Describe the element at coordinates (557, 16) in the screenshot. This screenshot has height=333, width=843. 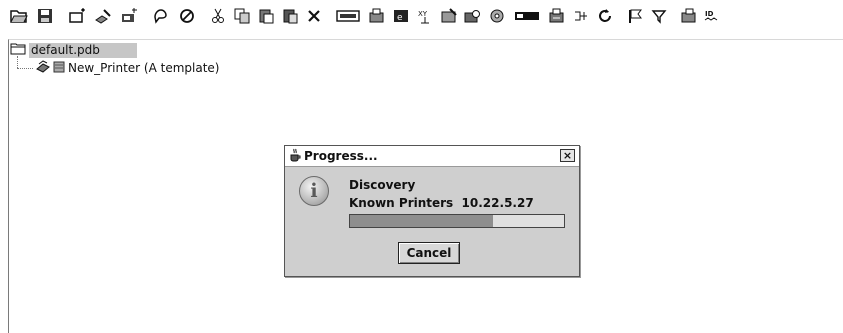
I see `printer-queue-icon` at that location.